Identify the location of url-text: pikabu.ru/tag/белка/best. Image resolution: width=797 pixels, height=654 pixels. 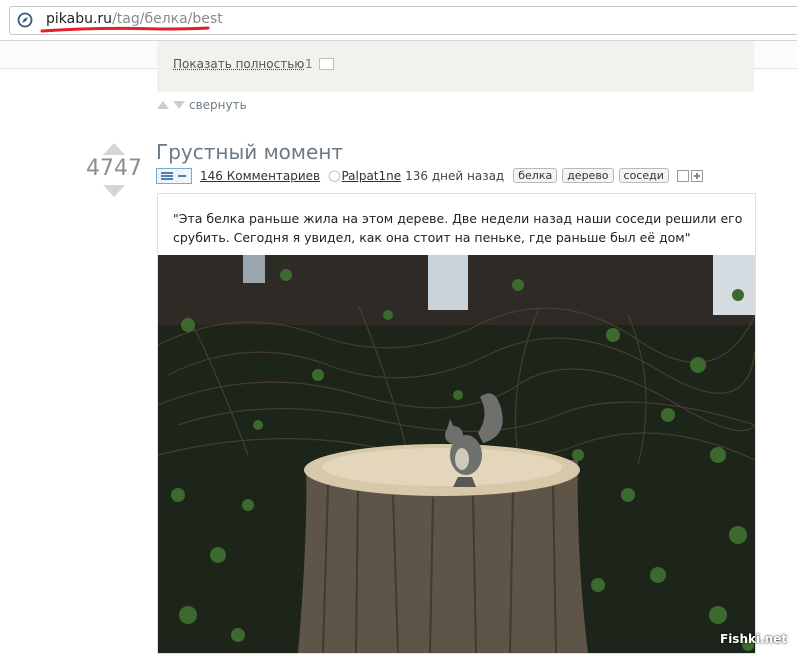
(134, 19).